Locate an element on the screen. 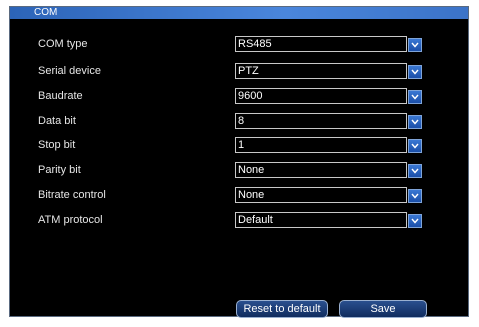 This screenshot has height=327, width=479. data-bit-label: Data bit is located at coordinates (57, 121).